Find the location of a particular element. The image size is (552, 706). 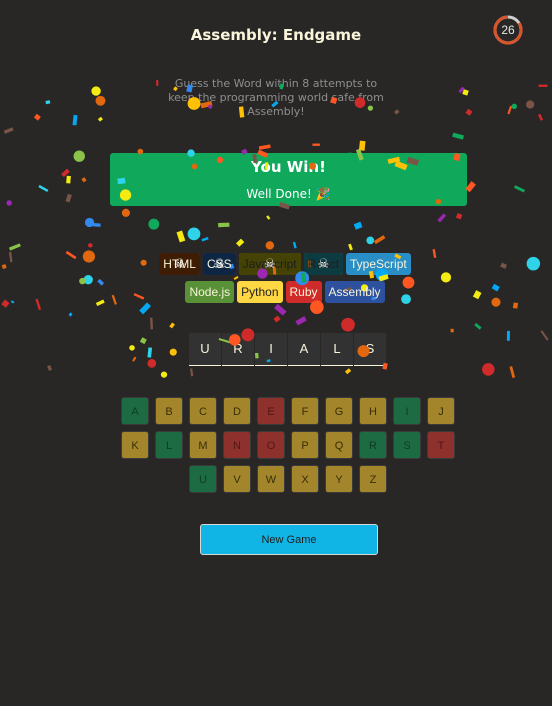

key-l: L is located at coordinates (169, 445).